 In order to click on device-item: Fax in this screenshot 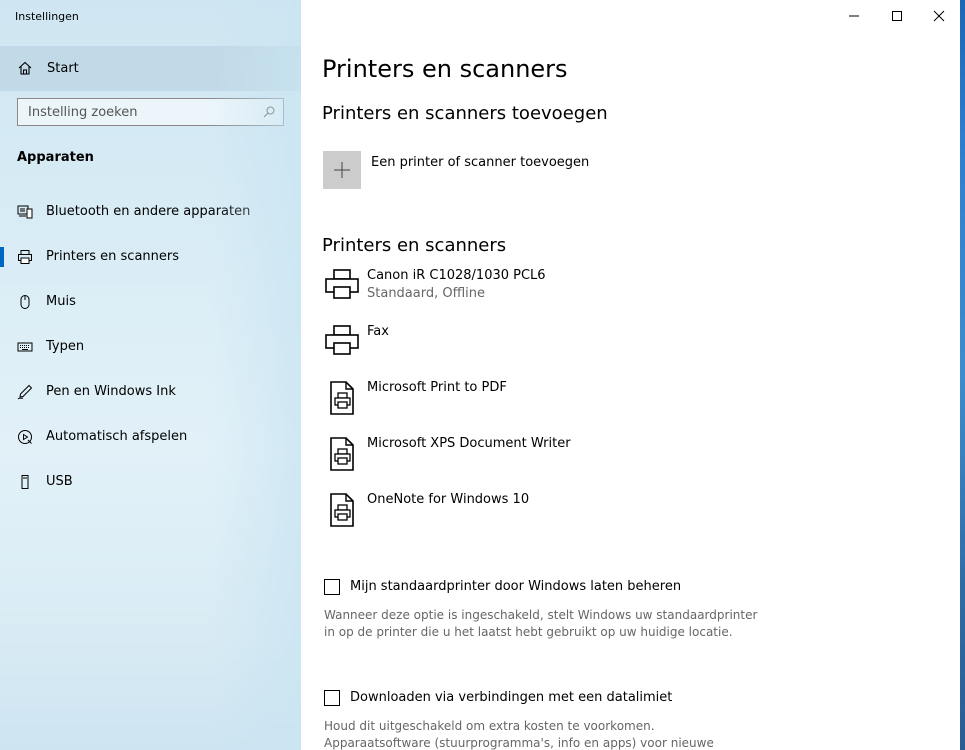, I will do `click(522, 349)`.